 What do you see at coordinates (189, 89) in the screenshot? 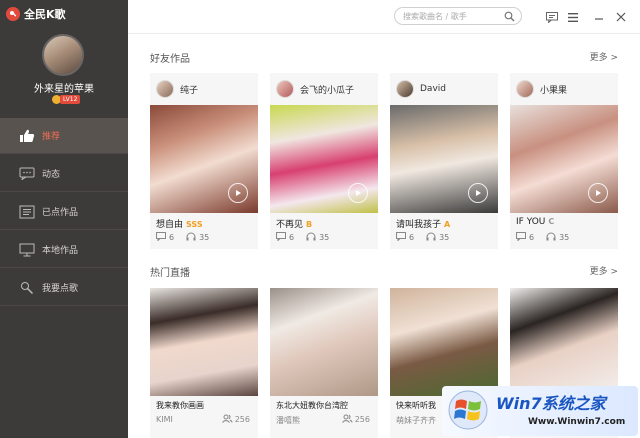
I see `friend-name: 纯子` at bounding box center [189, 89].